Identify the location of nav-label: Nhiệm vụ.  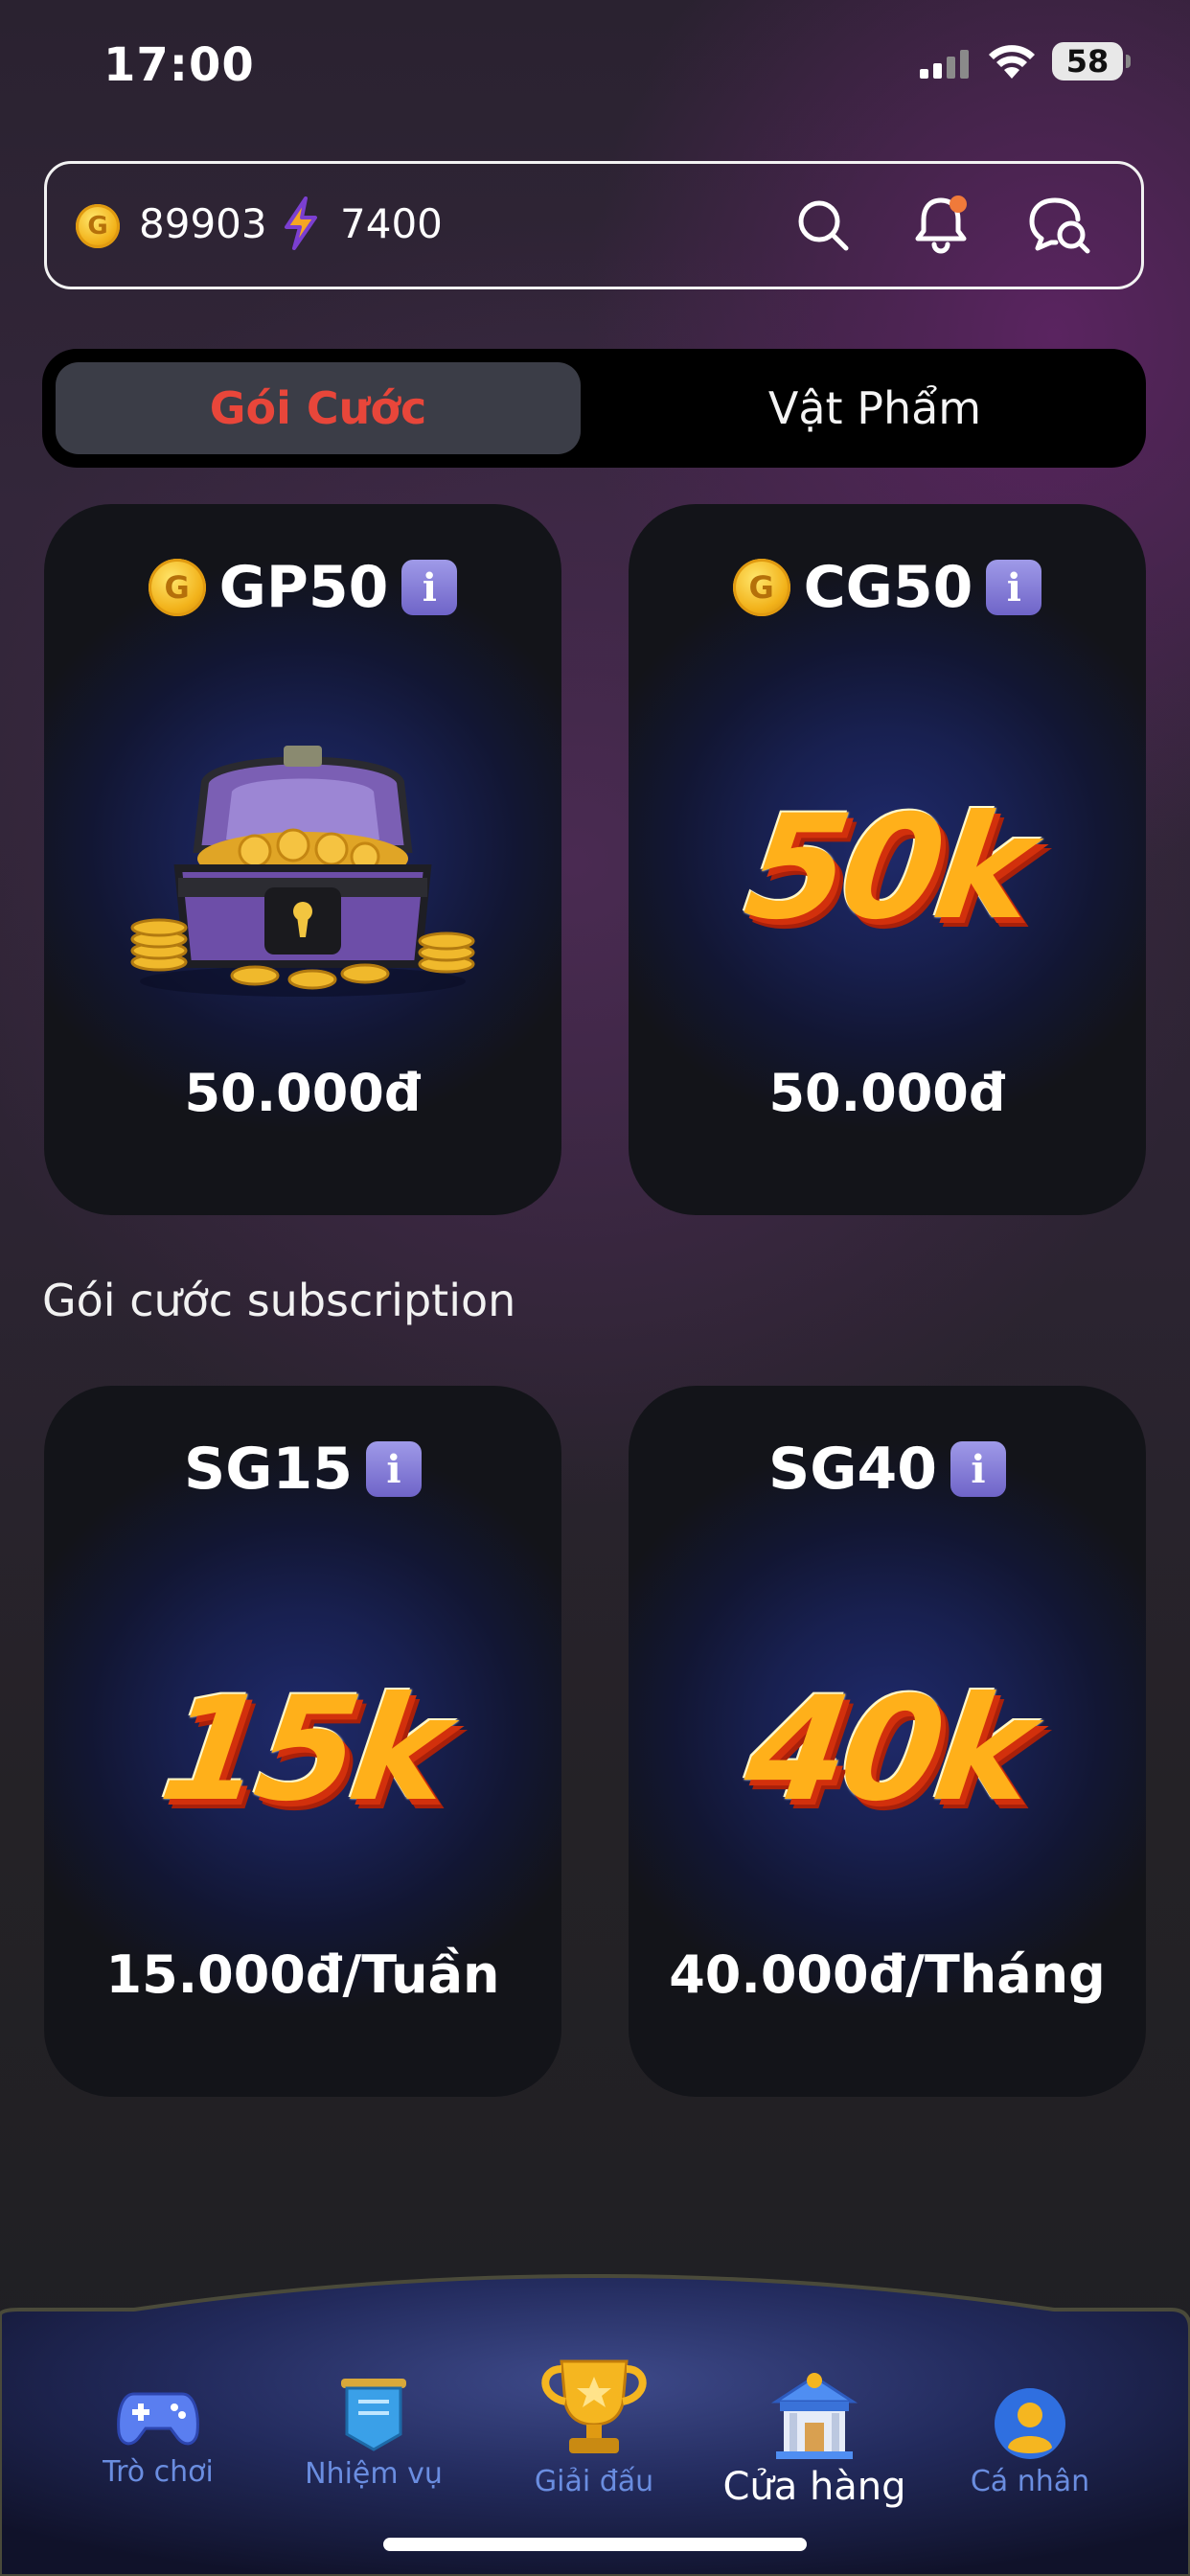
(374, 2474).